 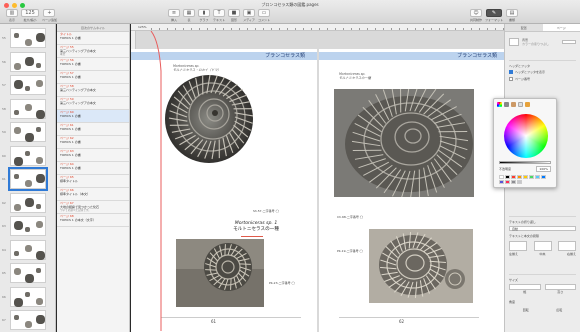 I want to click on horizontal-ruler: 125%, so click(x=317, y=27).